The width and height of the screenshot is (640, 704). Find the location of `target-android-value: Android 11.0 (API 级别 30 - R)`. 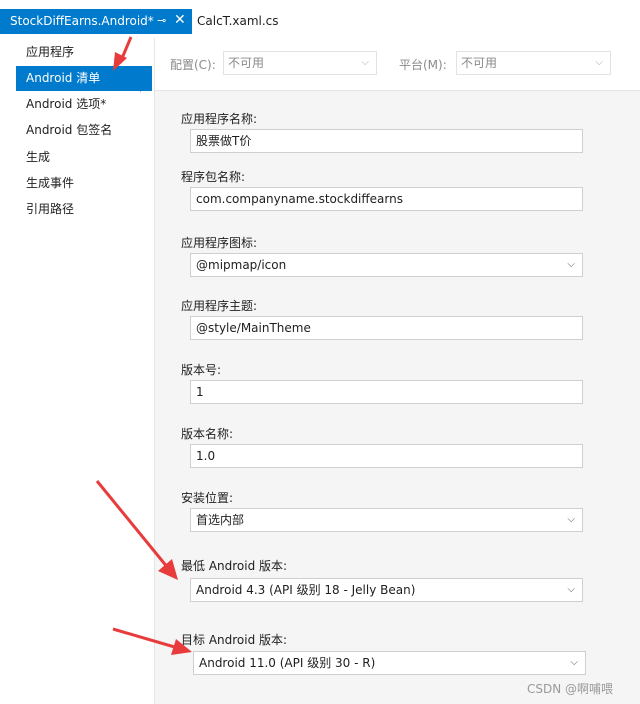

target-android-value: Android 11.0 (API 级别 30 - R) is located at coordinates (287, 663).